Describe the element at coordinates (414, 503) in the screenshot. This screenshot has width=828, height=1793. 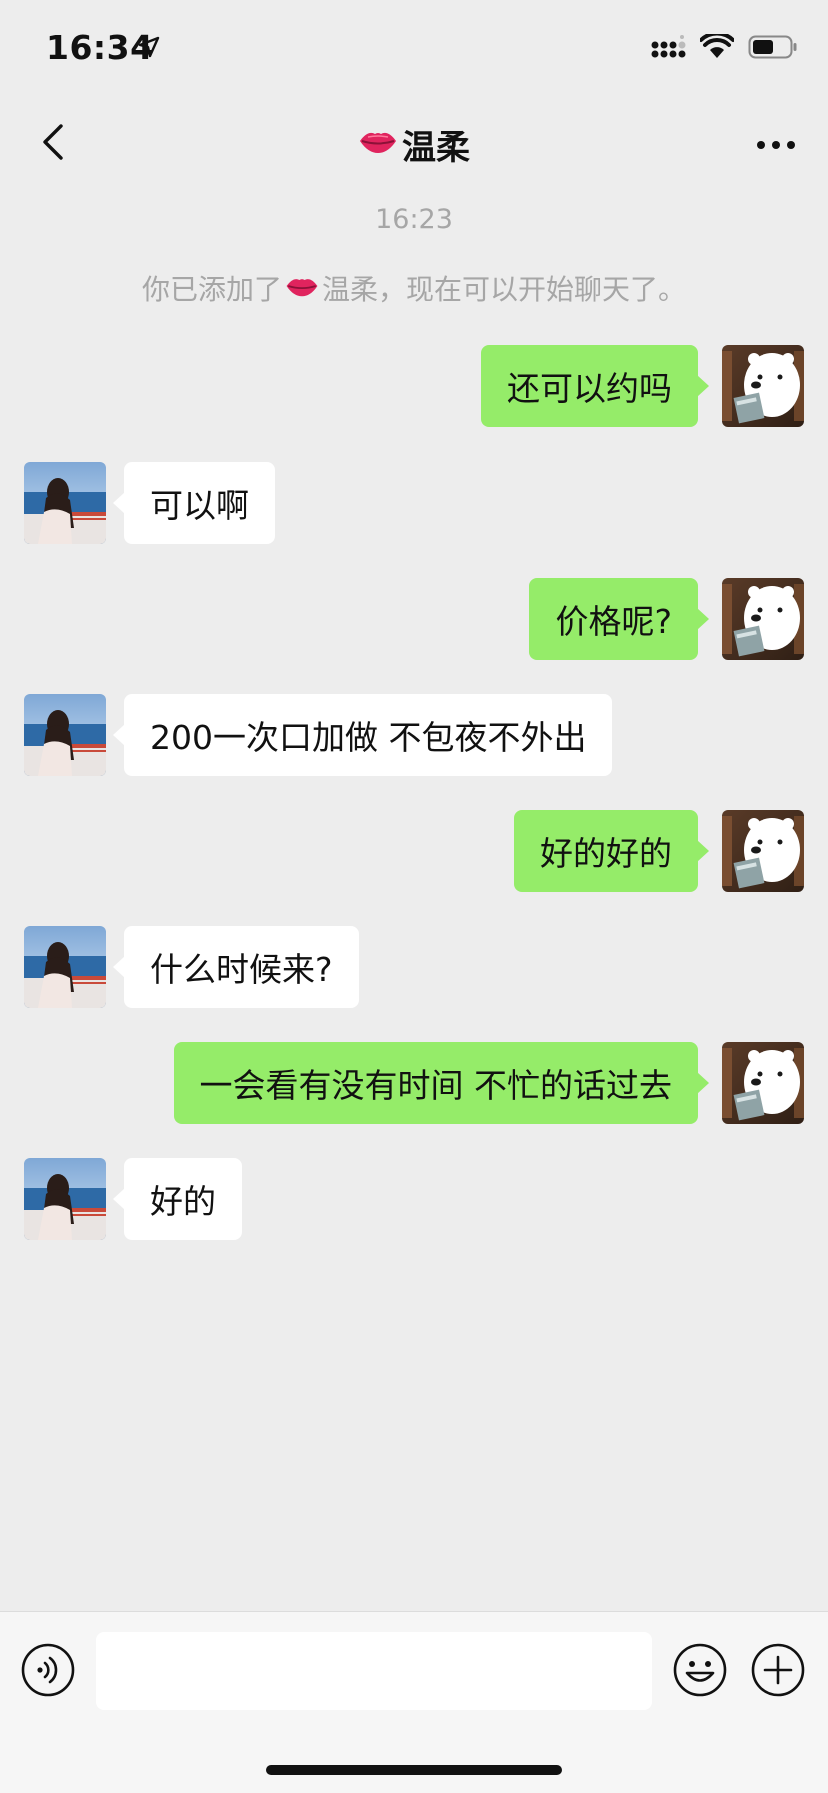
I see `message-row-received: 可以啊` at that location.